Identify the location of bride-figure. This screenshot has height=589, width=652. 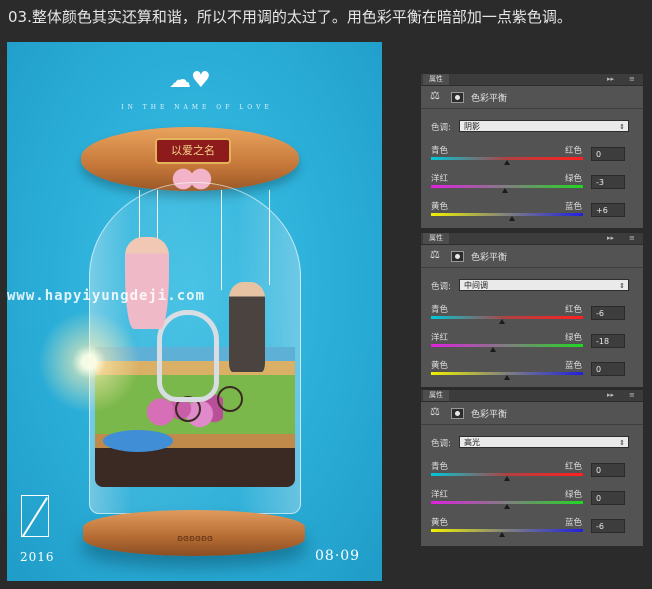
(147, 283).